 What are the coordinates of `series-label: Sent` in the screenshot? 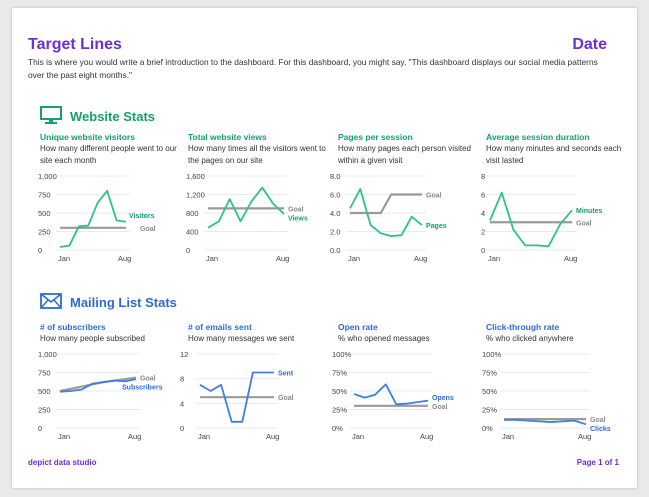 It's located at (286, 374).